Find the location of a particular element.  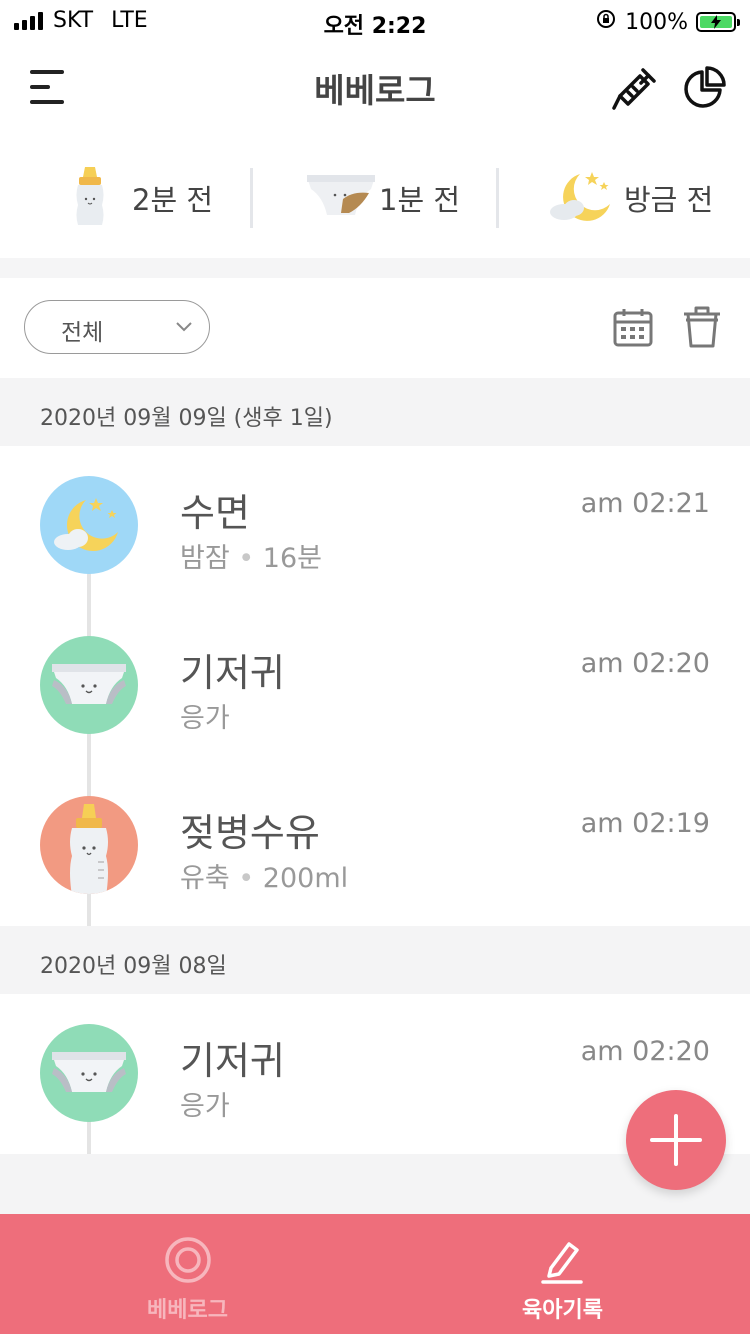

record-detail: 유축 • 200ml is located at coordinates (264, 878).